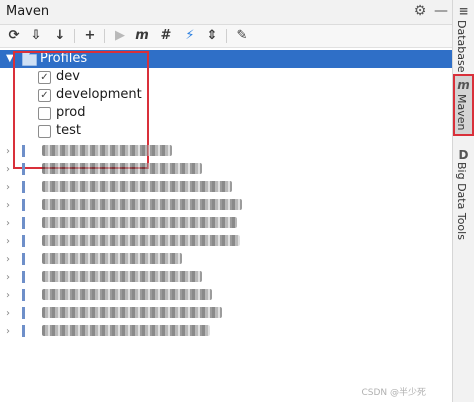 The width and height of the screenshot is (474, 402). What do you see at coordinates (36, 36) in the screenshot?
I see `generate-sources-icon: ⇩` at bounding box center [36, 36].